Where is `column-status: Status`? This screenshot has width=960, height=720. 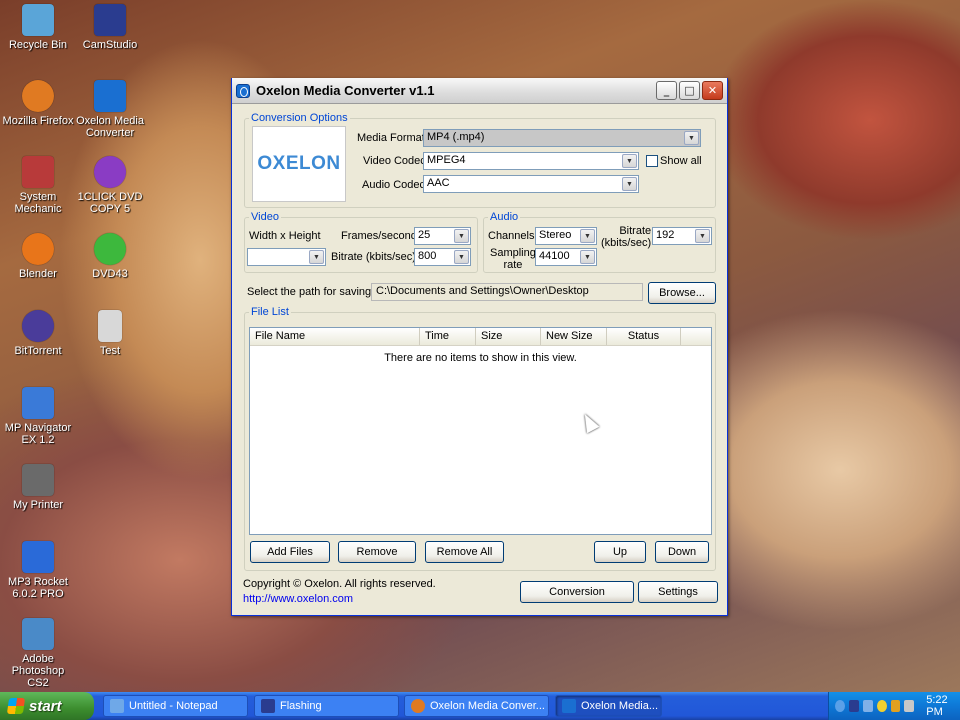 column-status: Status is located at coordinates (644, 336).